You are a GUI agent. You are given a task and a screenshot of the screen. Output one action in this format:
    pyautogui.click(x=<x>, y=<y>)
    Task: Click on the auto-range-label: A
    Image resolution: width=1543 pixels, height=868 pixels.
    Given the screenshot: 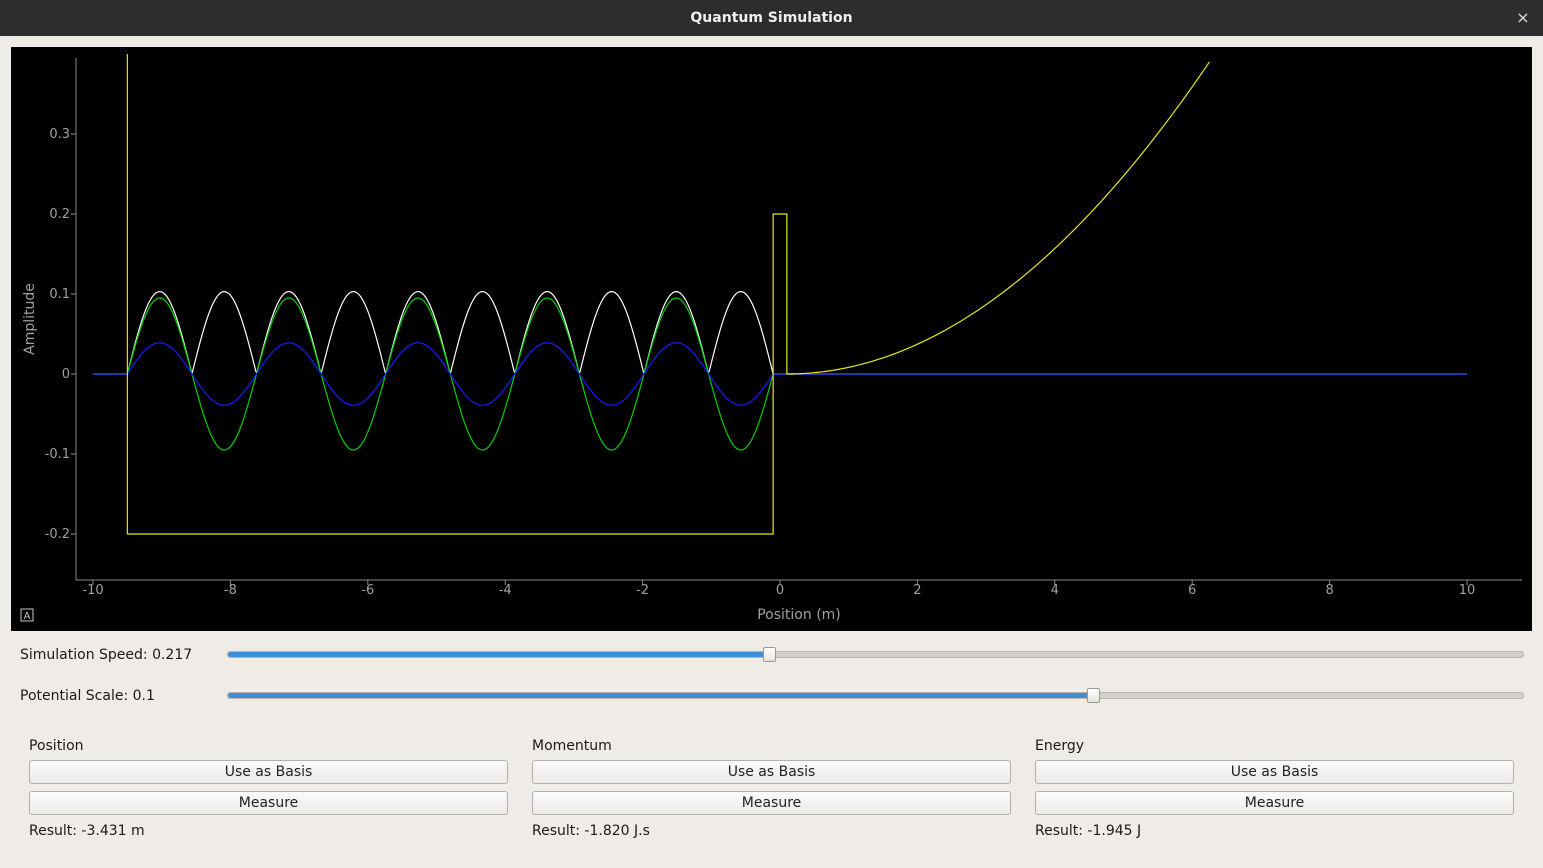 What is the action you would take?
    pyautogui.click(x=27, y=616)
    